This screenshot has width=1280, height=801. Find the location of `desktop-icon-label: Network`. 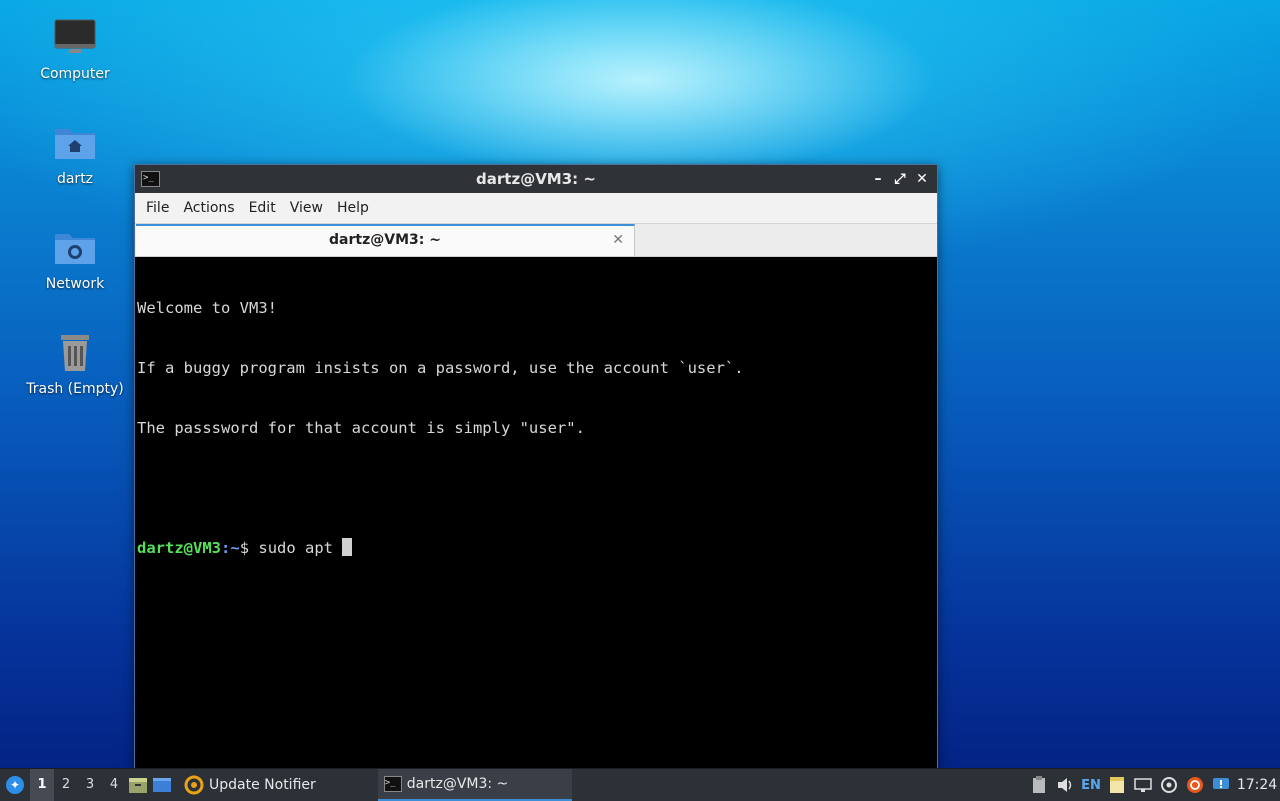

desktop-icon-label: Network is located at coordinates (75, 284).